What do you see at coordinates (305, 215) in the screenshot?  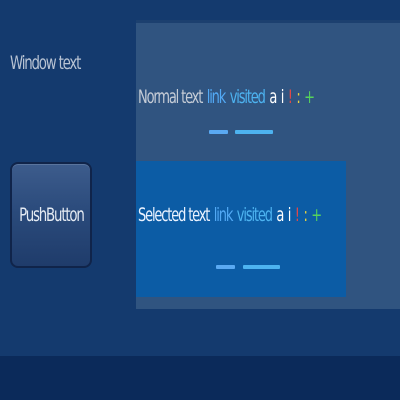 I see `selected-colon: :` at bounding box center [305, 215].